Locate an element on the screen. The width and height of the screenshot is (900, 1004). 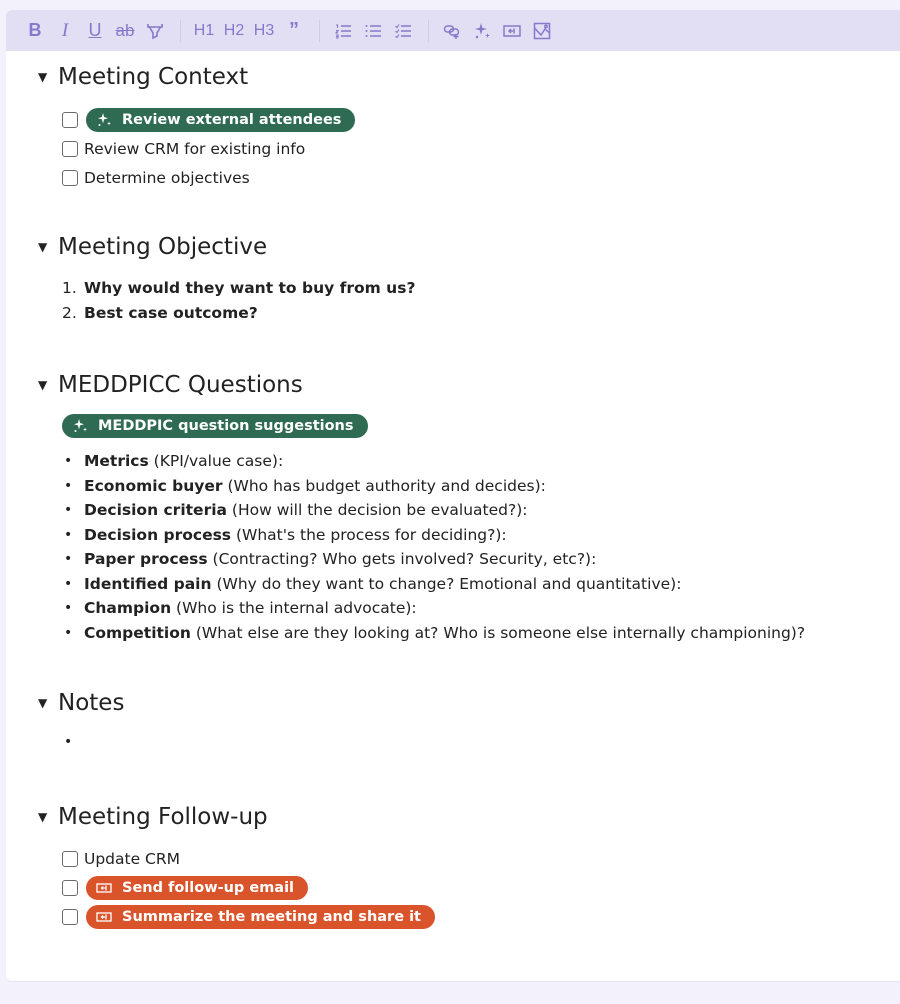
list-text: Best case outcome? is located at coordinates (171, 312).